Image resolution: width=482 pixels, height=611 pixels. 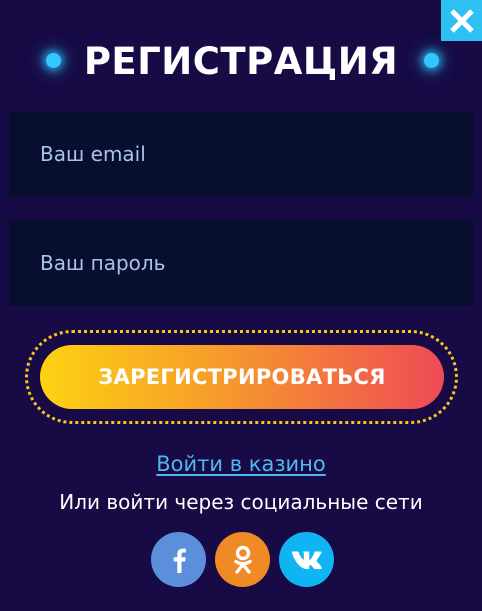 What do you see at coordinates (431, 60) in the screenshot?
I see `title-dot-right` at bounding box center [431, 60].